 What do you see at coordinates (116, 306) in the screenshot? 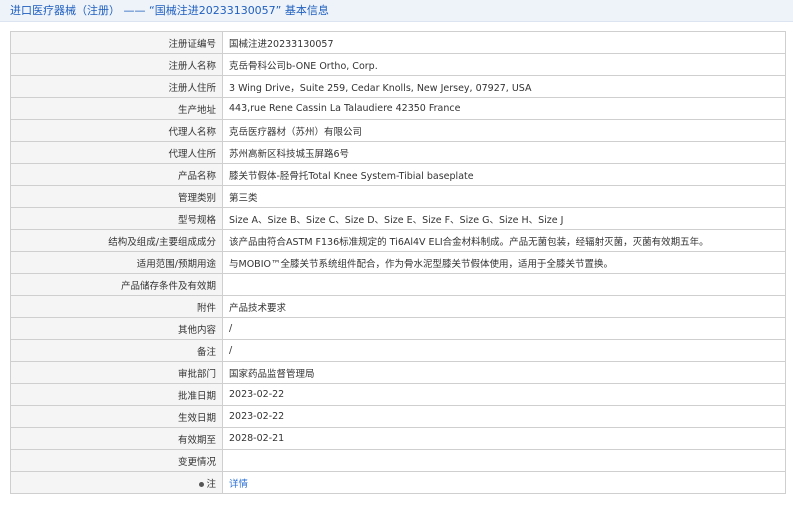
I see `row-label: 附件` at bounding box center [116, 306].